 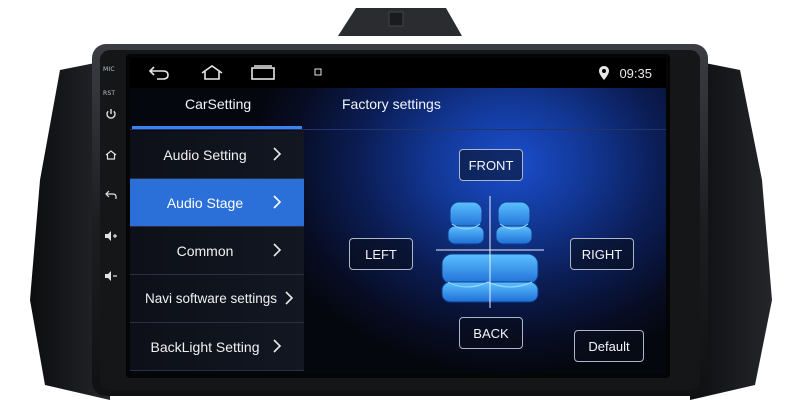 What do you see at coordinates (514, 223) in the screenshot?
I see `front-right-seat-icon` at bounding box center [514, 223].